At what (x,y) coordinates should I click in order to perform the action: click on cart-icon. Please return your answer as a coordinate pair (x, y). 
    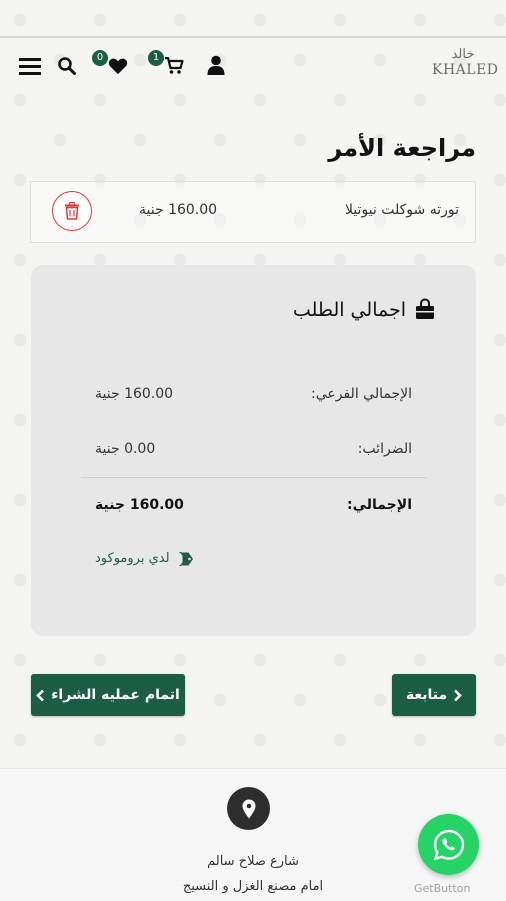
    Looking at the image, I should click on (174, 66).